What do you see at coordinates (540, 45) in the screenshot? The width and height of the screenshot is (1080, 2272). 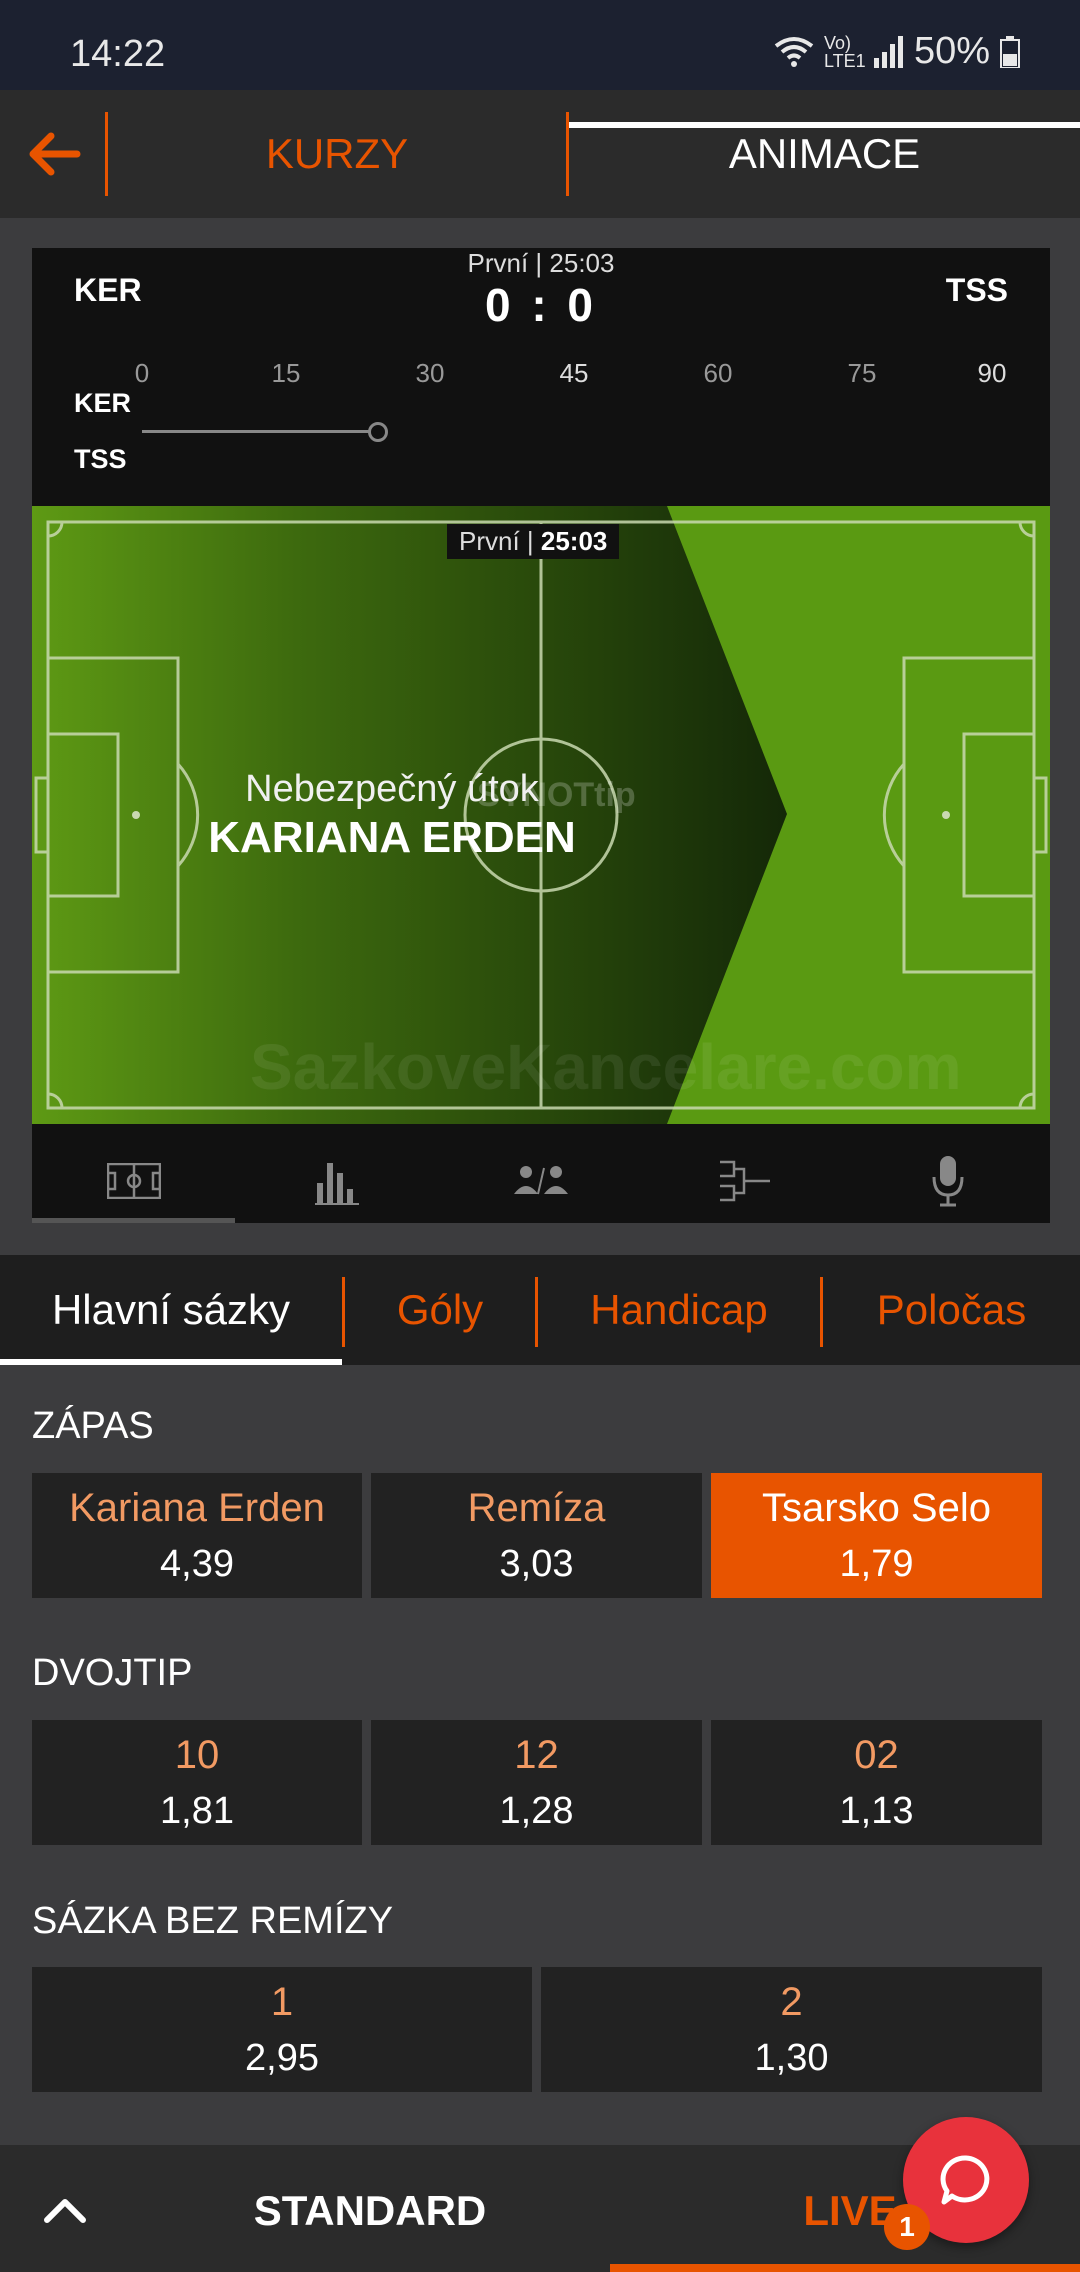 I see `status-bar: 14:22 Vo) LTE1 50%` at bounding box center [540, 45].